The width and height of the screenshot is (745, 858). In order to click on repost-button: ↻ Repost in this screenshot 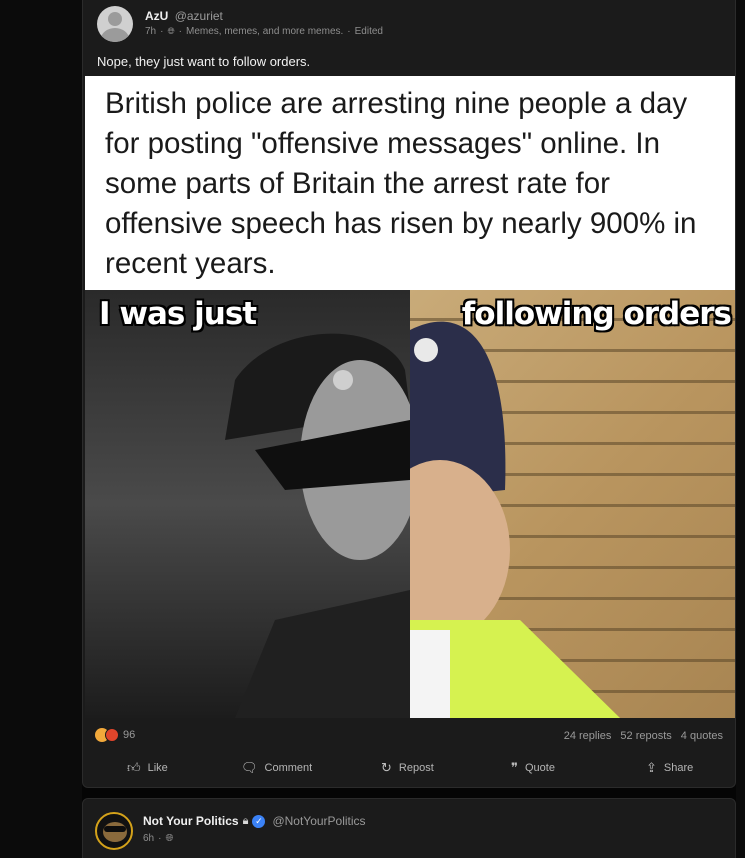, I will do `click(407, 768)`.